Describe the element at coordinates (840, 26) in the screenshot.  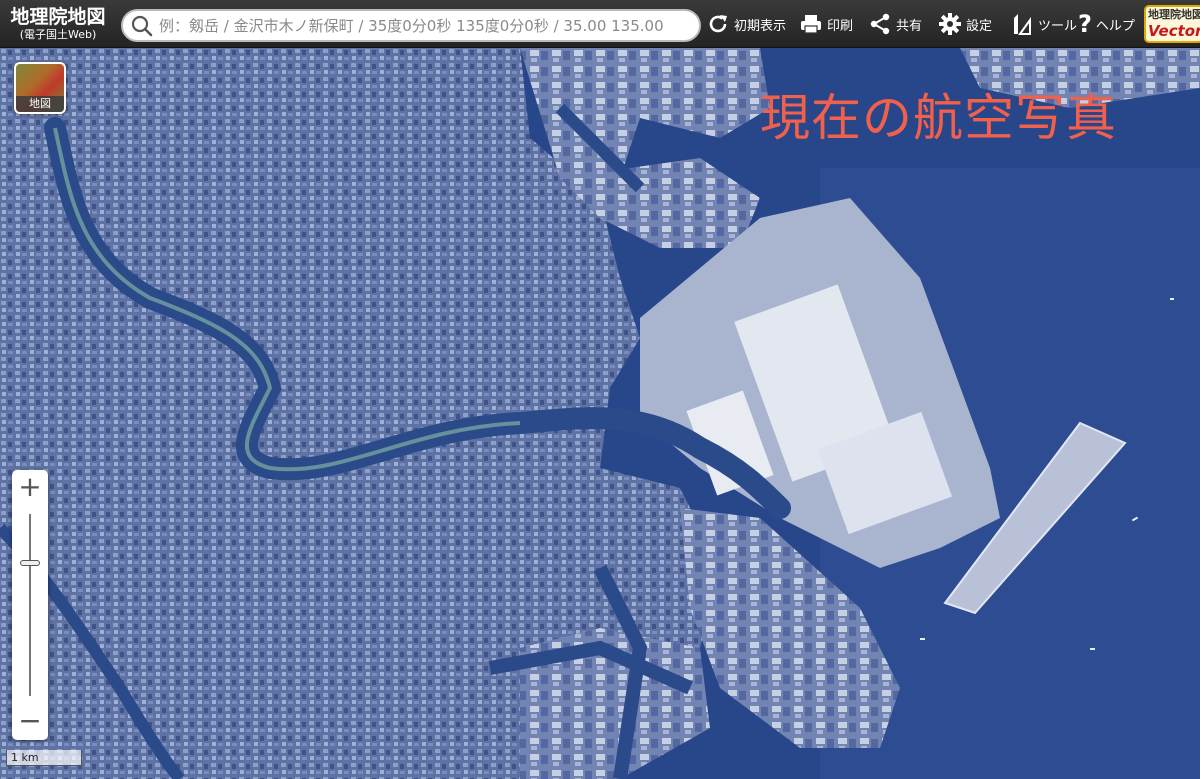
I see `print-label: 印刷` at that location.